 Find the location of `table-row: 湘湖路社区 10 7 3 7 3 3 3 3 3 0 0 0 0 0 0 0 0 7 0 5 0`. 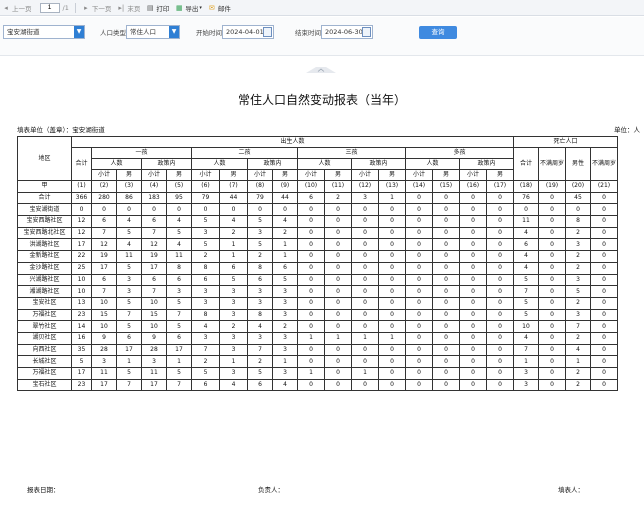

table-row: 湘湖路社区 10 7 3 7 3 3 3 3 3 0 0 0 0 0 0 0 0 7 0 5 0 is located at coordinates (317, 291).